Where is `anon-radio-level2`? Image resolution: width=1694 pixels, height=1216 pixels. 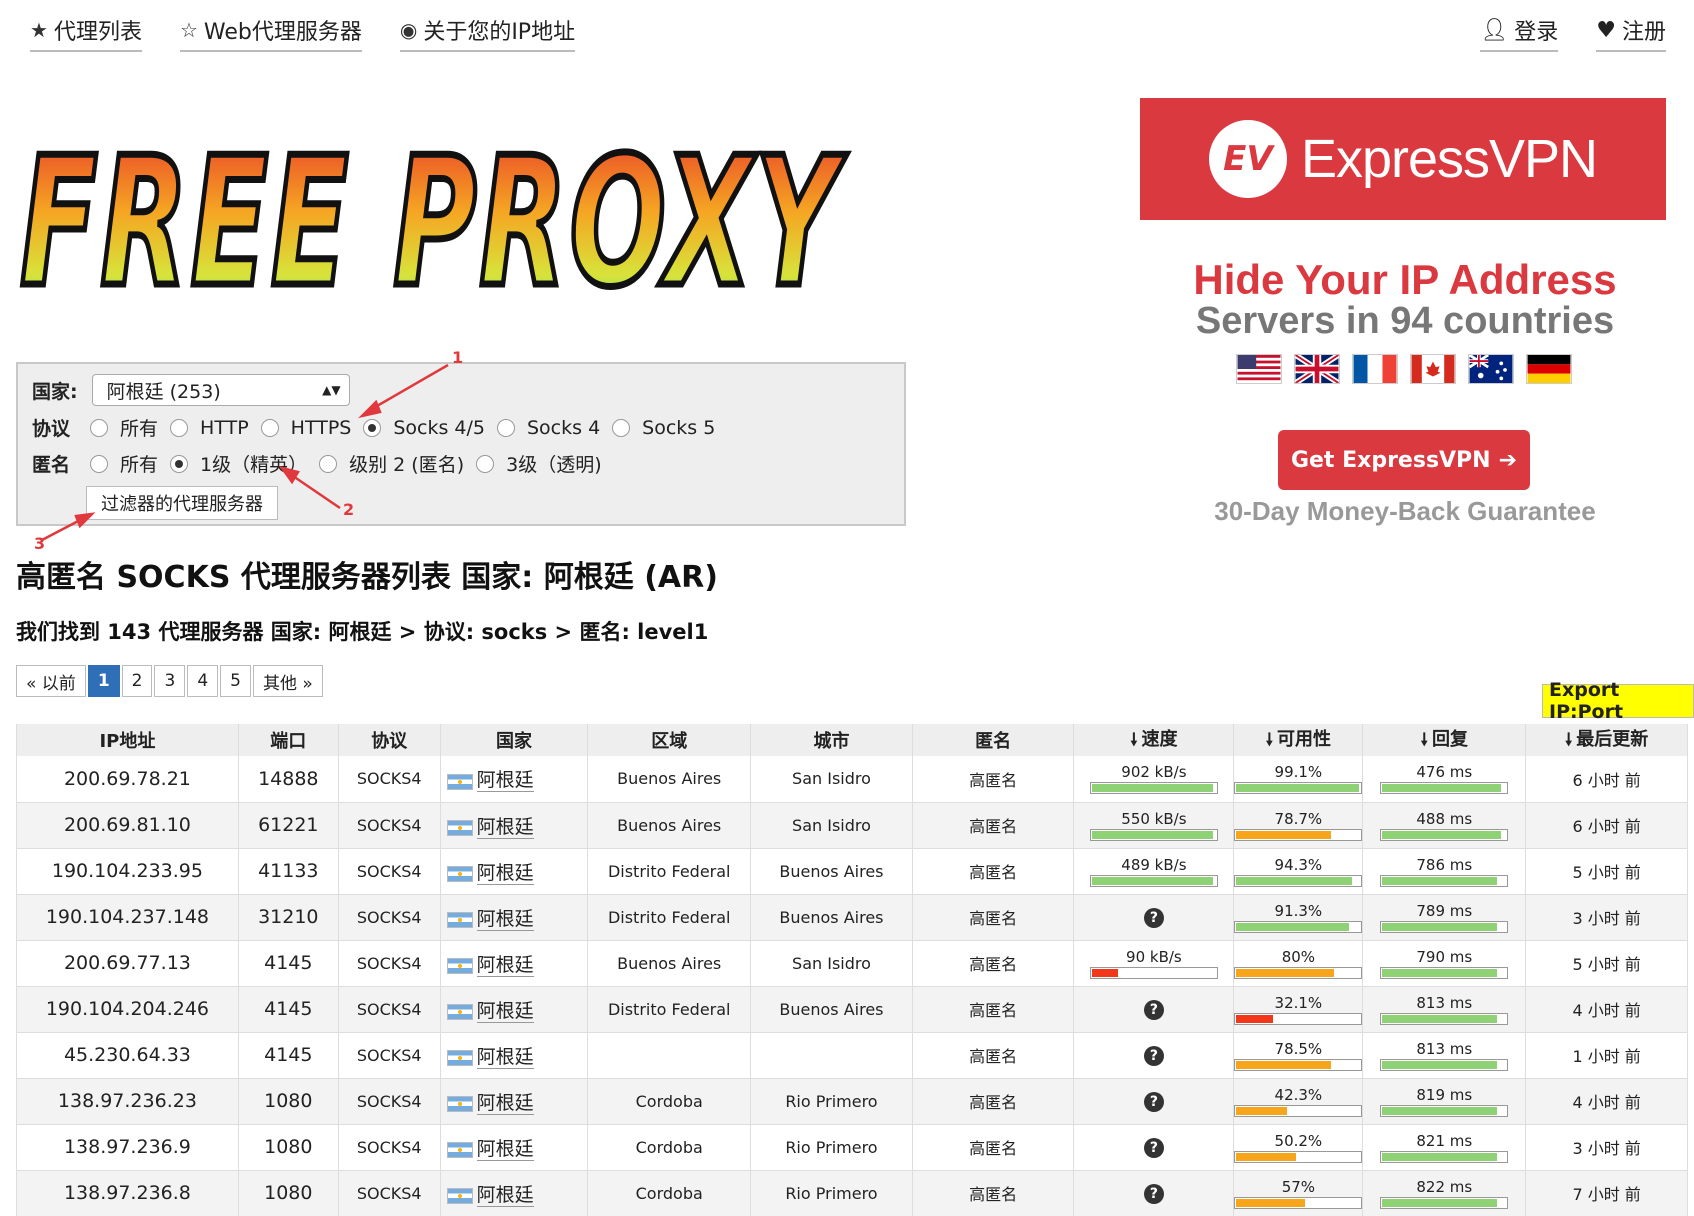 anon-radio-level2 is located at coordinates (328, 463).